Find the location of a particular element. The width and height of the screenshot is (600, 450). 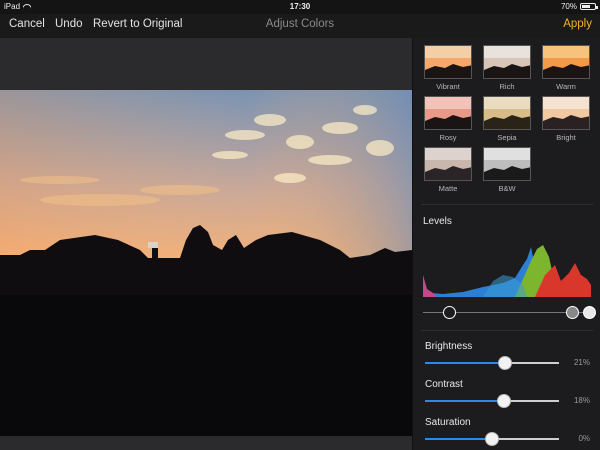

saturation-label: Saturation is located at coordinates (448, 422).